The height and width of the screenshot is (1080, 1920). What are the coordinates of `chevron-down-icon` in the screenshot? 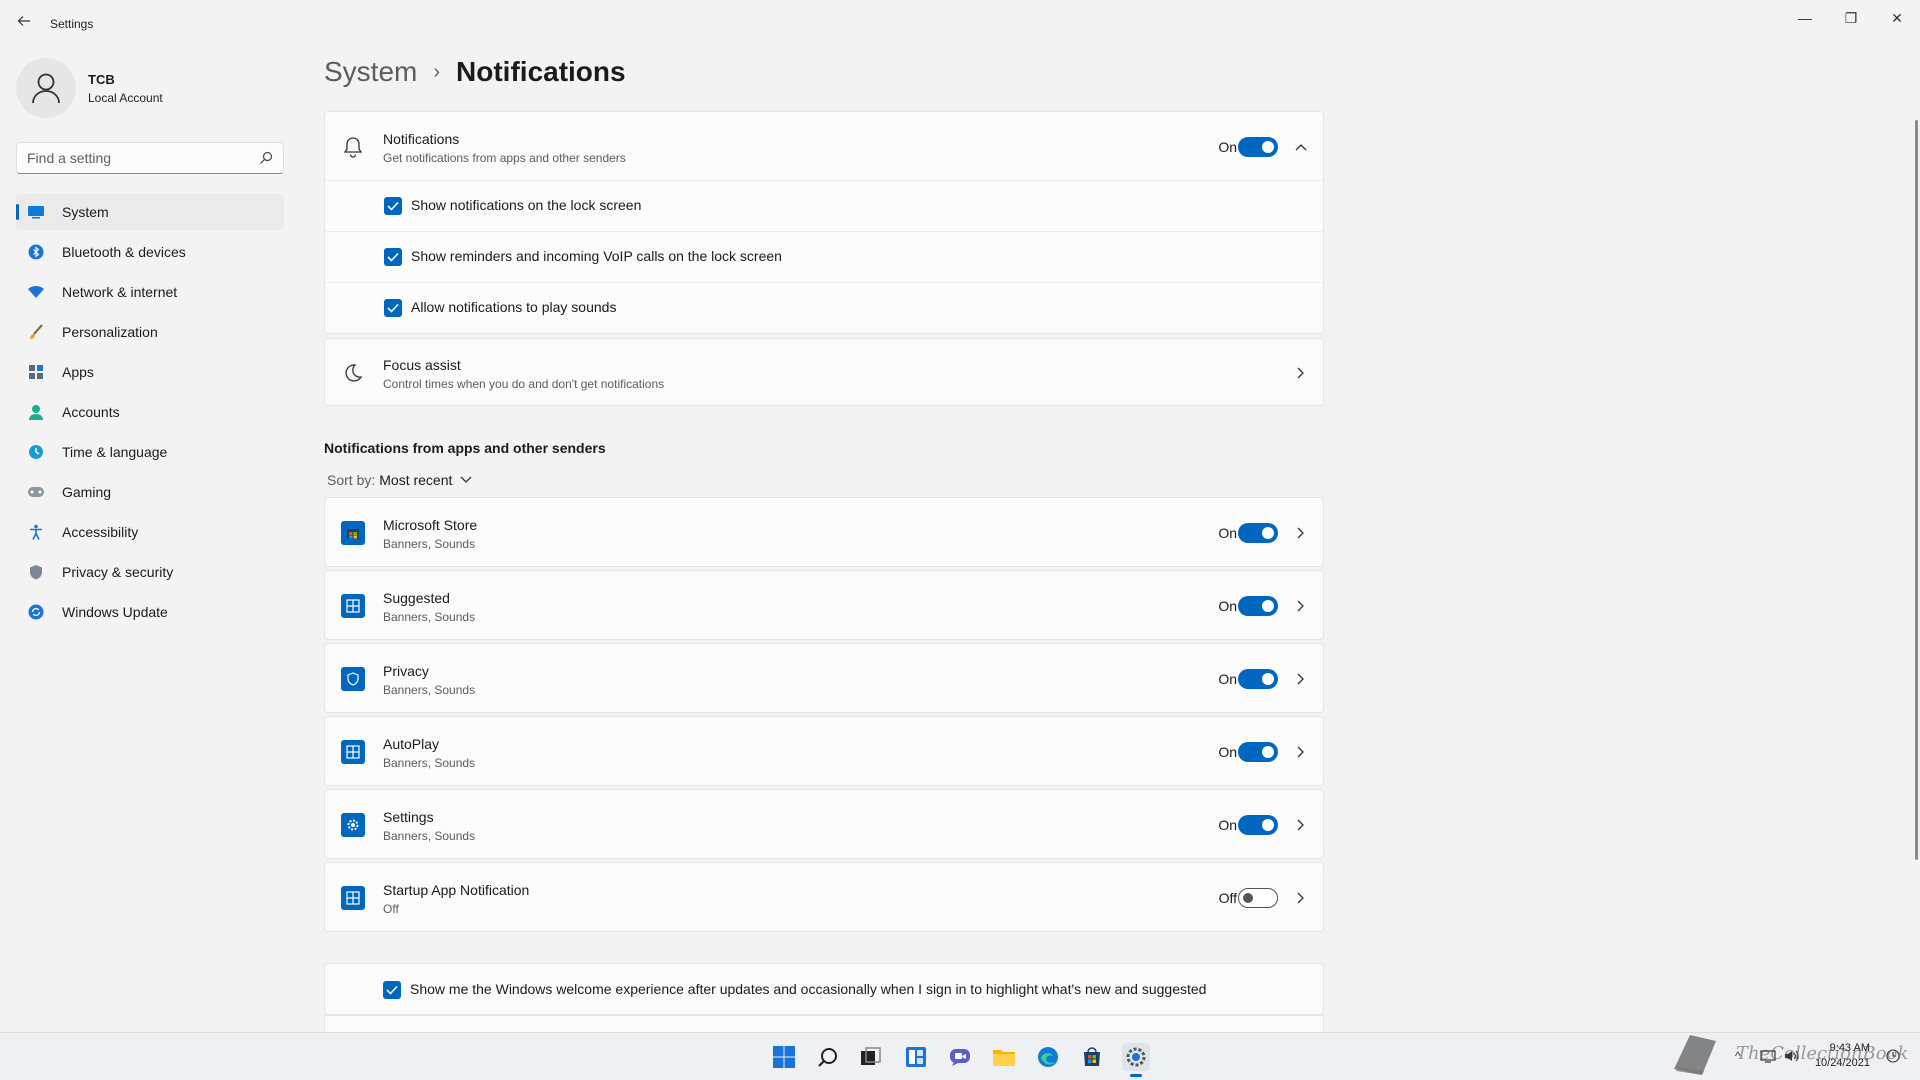 It's located at (466, 480).